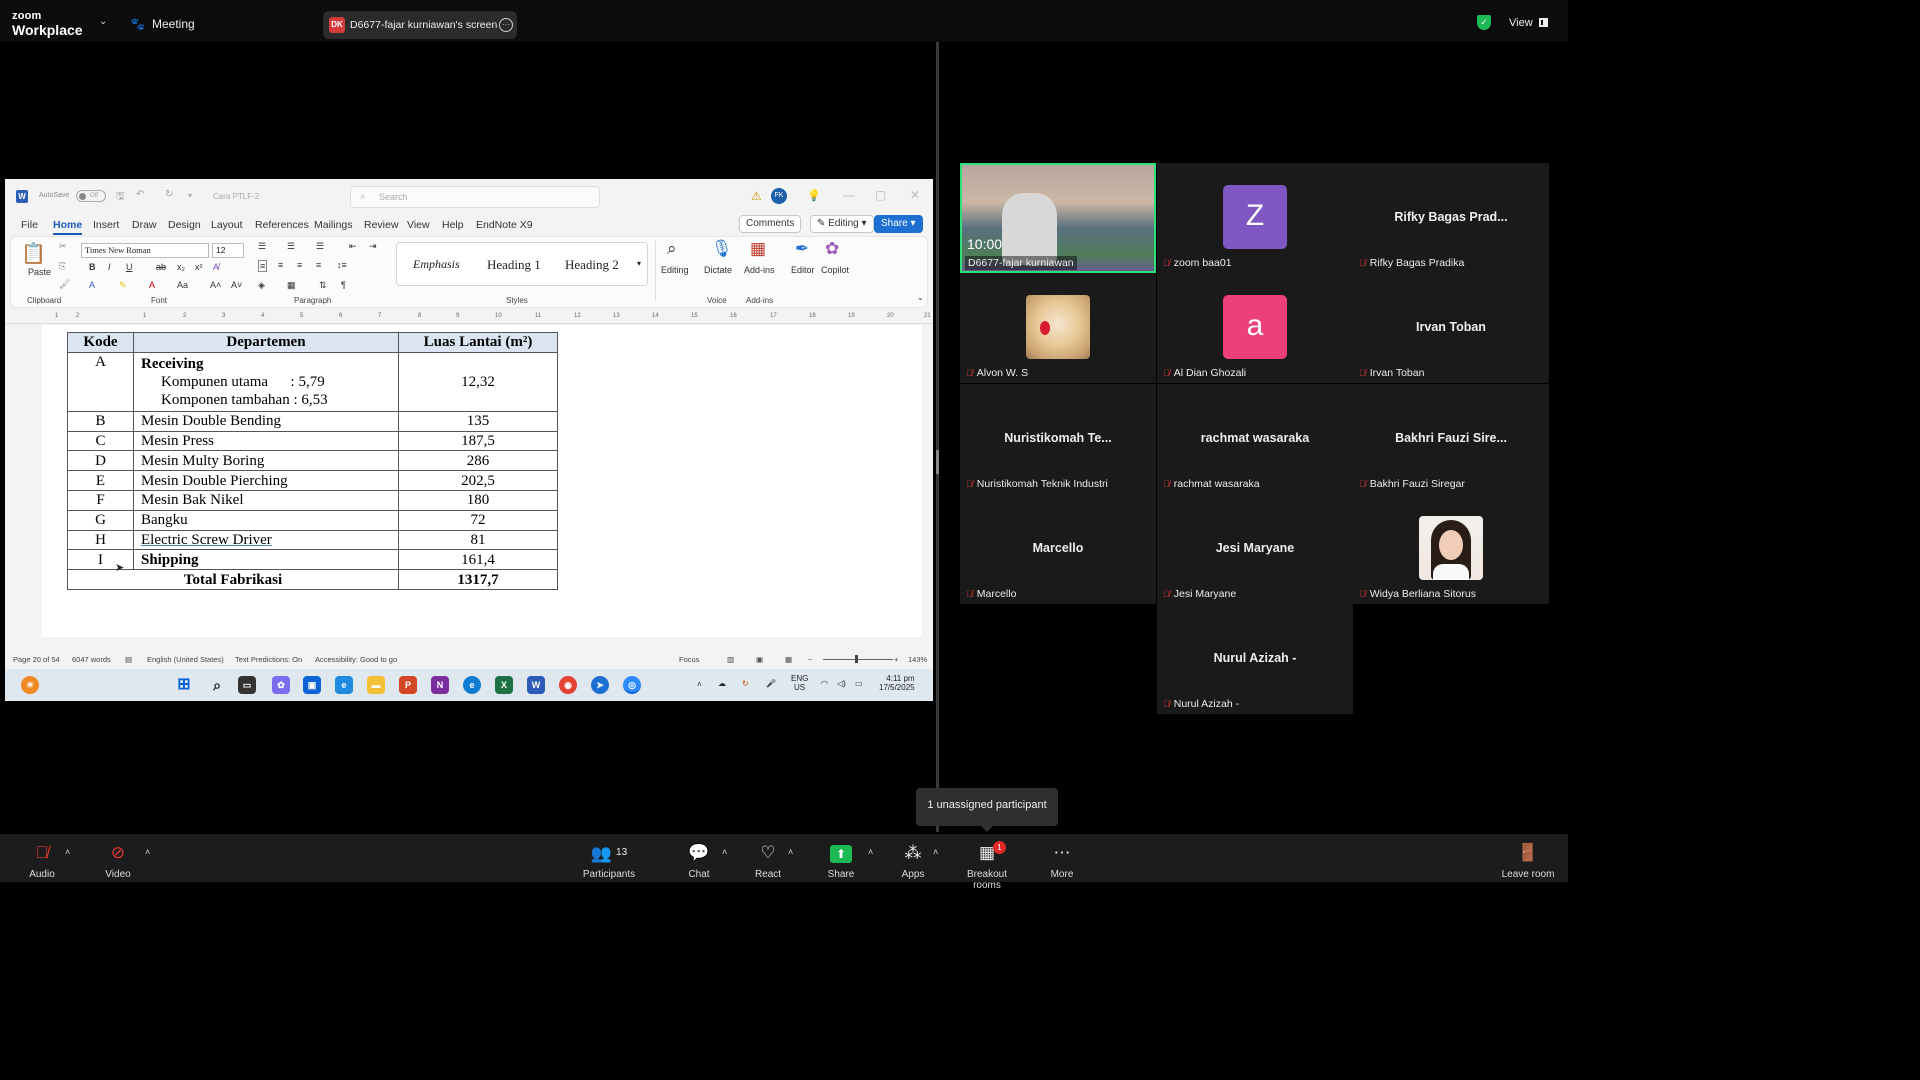 The width and height of the screenshot is (1920, 1080). I want to click on redo-icon: ↻, so click(169, 194).